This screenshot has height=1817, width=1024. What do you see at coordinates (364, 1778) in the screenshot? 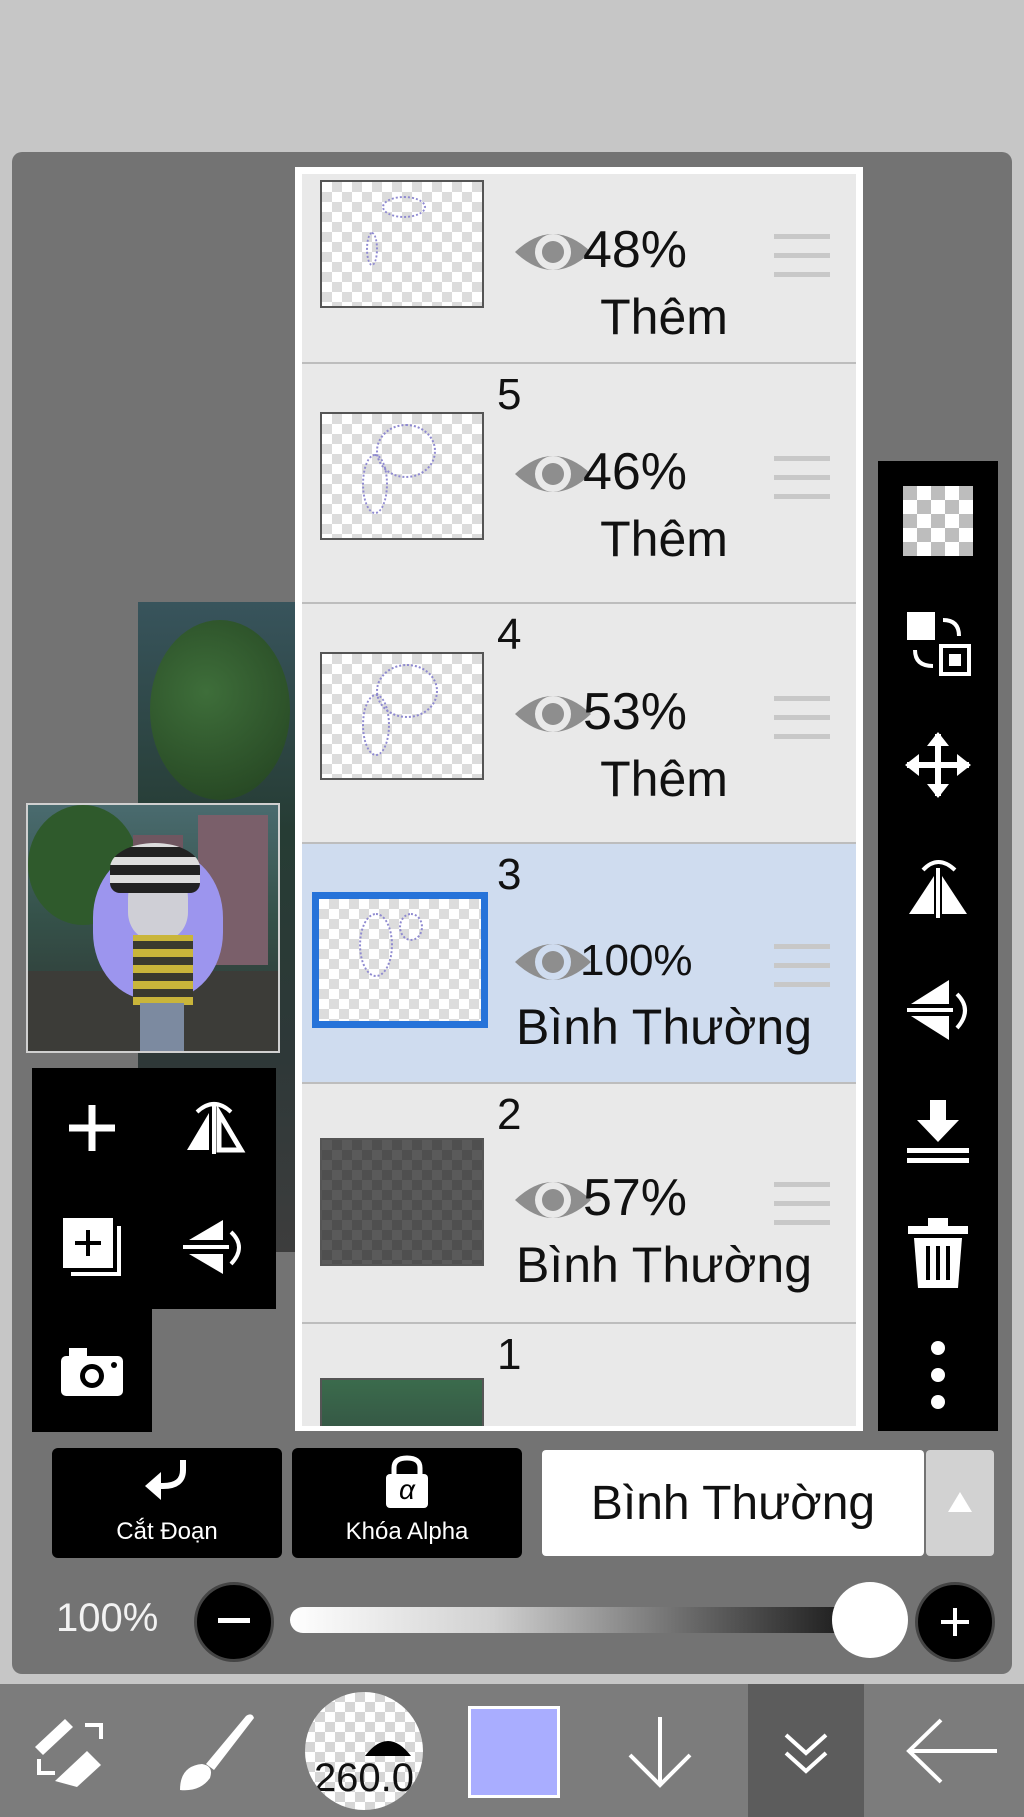
I see `brush-size-value: 260.0` at bounding box center [364, 1778].